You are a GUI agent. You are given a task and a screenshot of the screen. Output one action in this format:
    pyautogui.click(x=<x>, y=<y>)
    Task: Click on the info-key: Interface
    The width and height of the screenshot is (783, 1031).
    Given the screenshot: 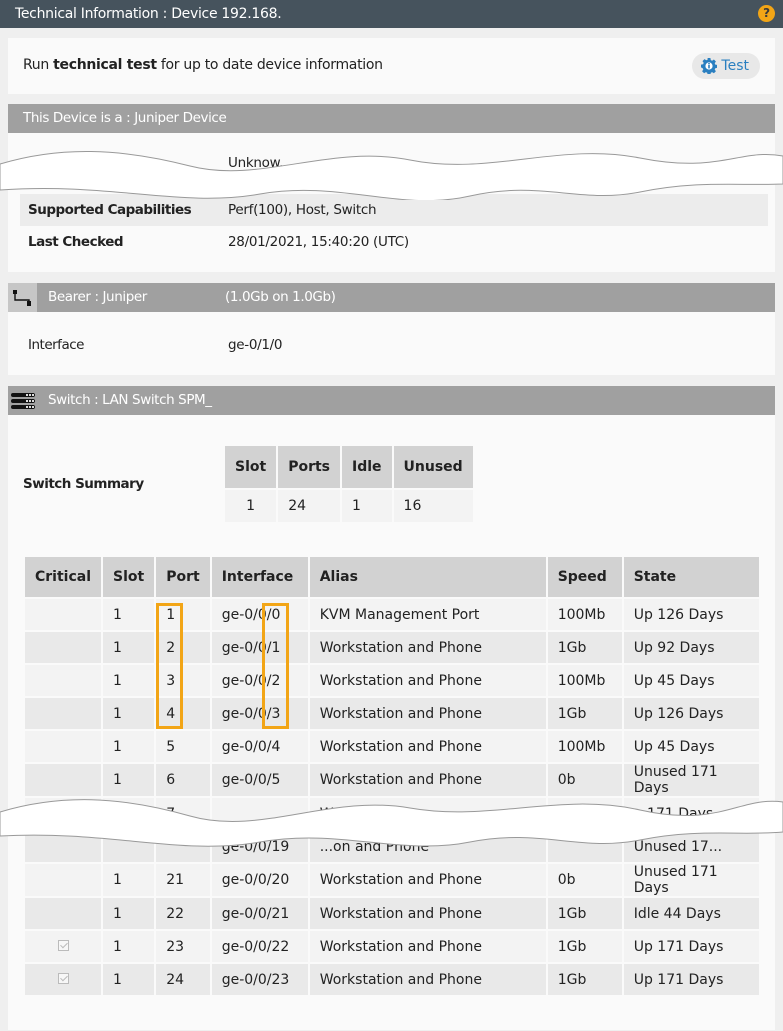 What is the action you would take?
    pyautogui.click(x=56, y=345)
    